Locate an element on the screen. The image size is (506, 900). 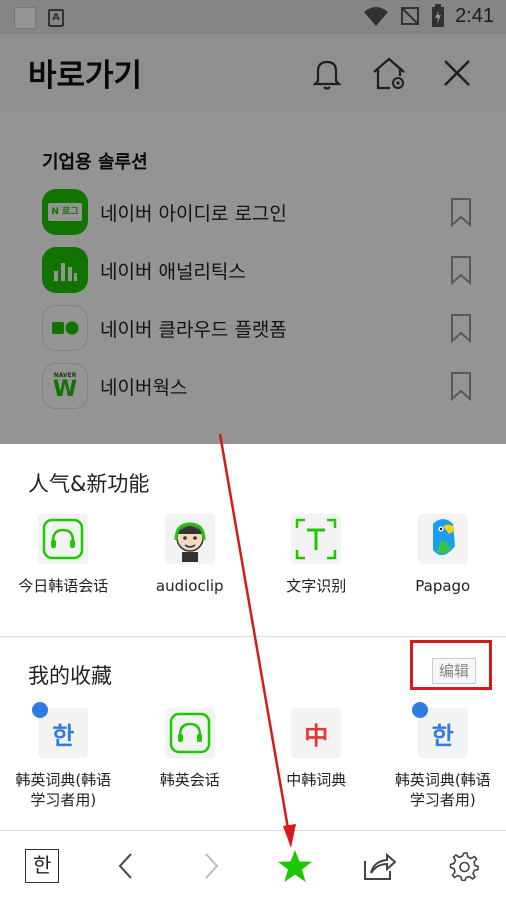
hangul-keyboard-button: 한 is located at coordinates (42, 865).